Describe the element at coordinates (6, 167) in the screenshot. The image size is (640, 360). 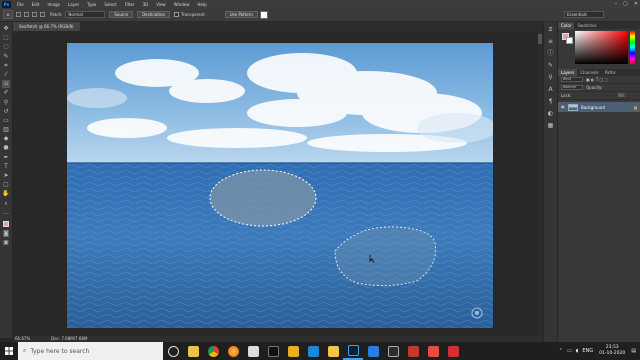
I see `type-tool-icon: T` at that location.